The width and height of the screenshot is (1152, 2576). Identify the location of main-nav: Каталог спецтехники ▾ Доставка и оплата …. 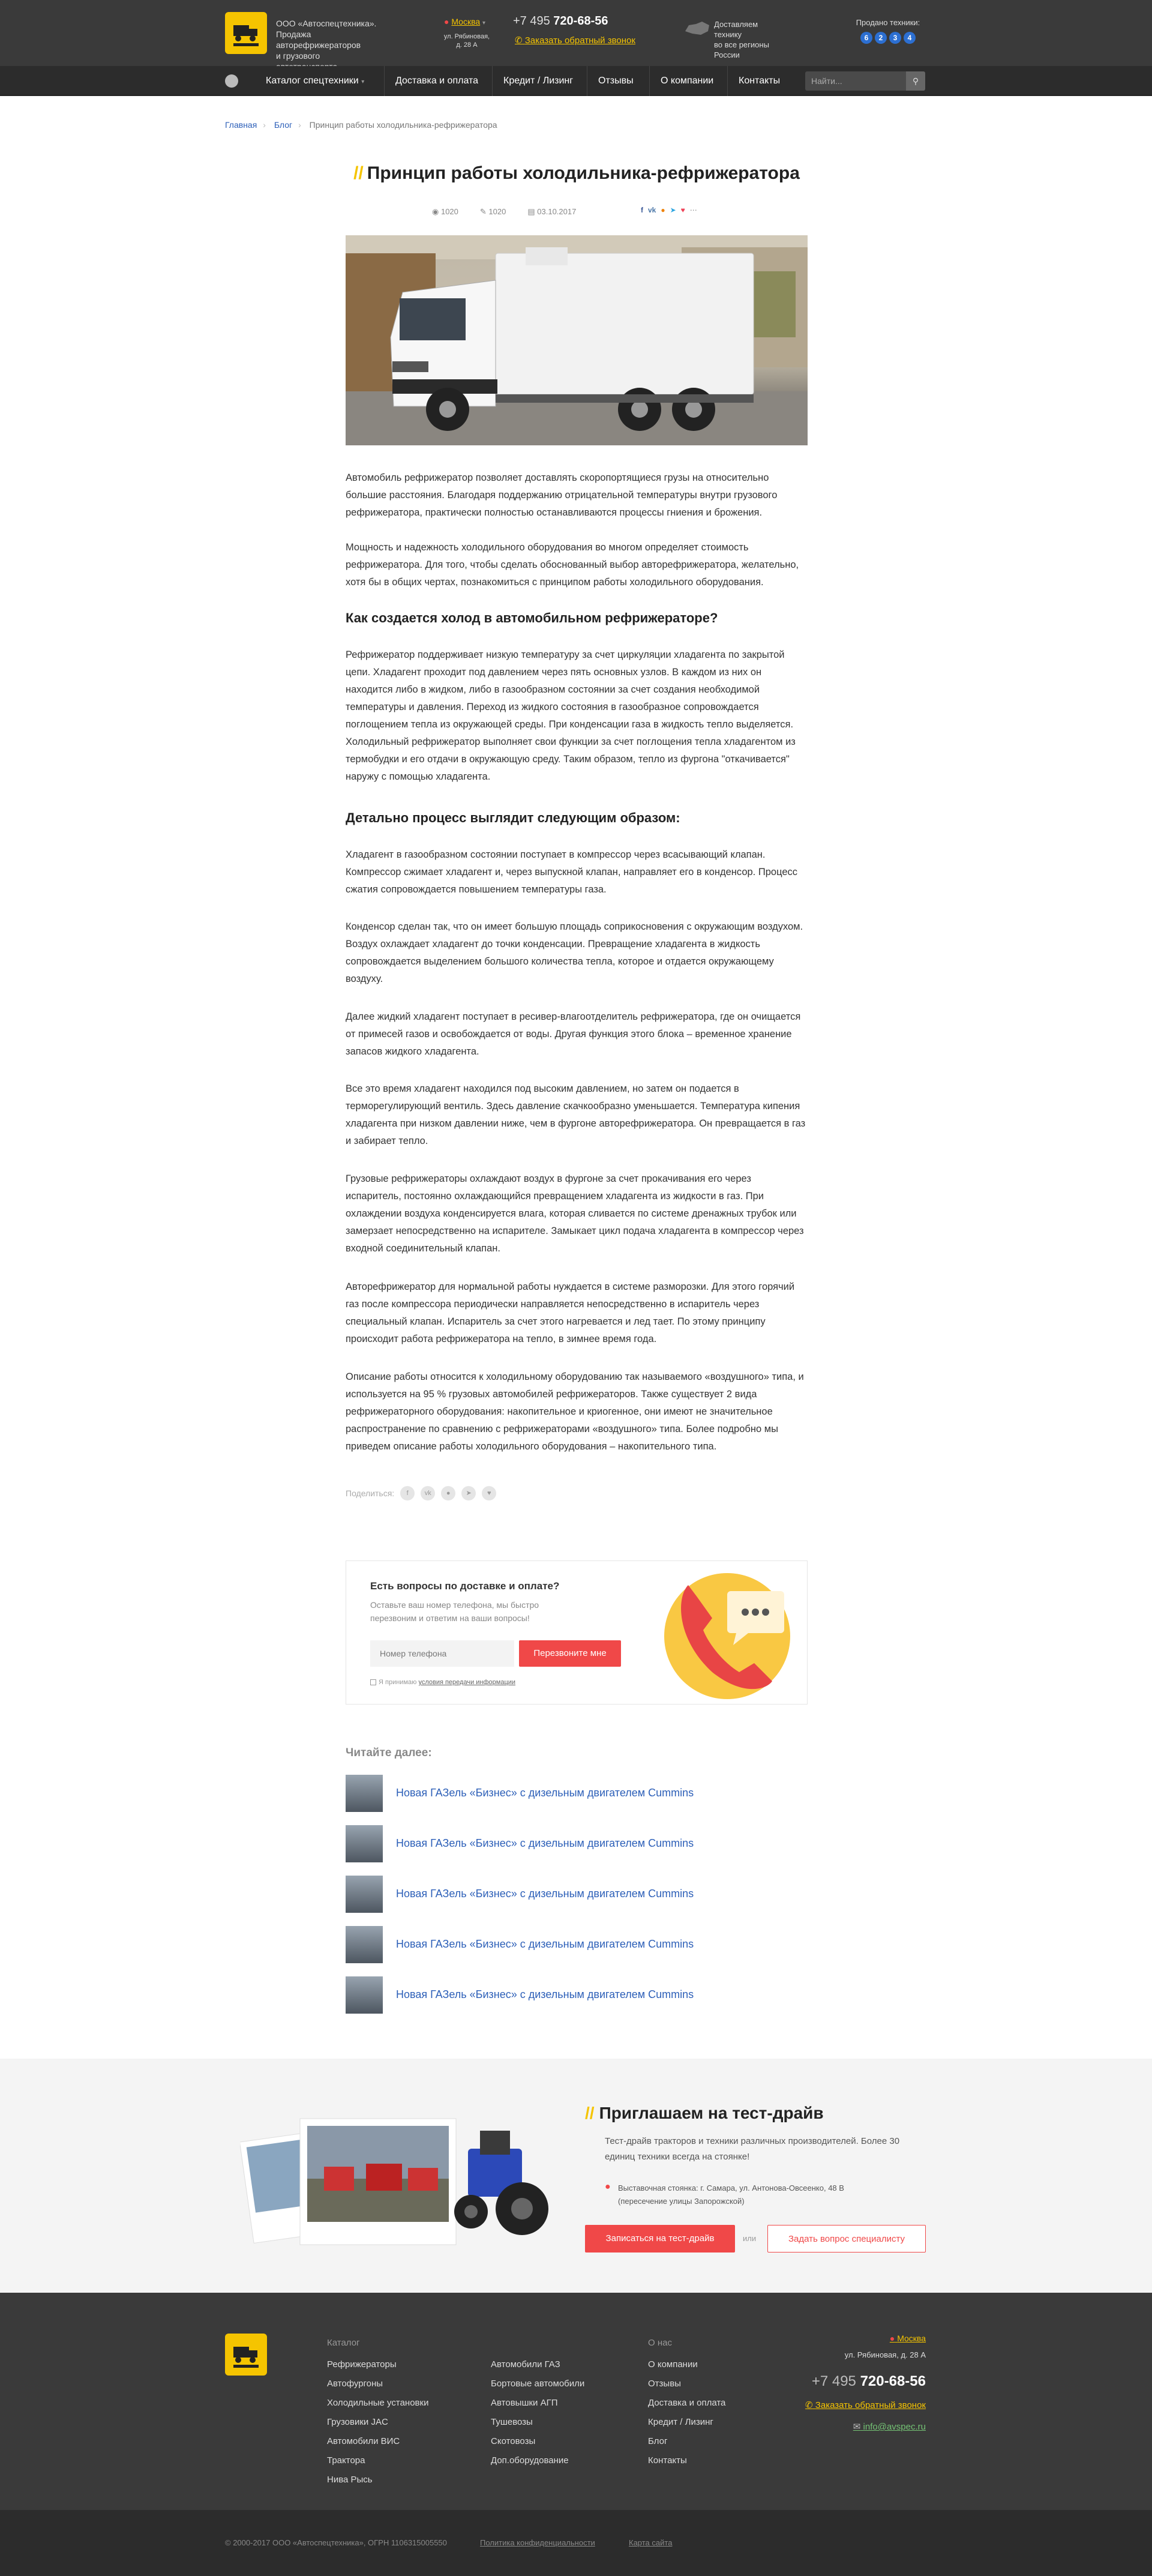
(576, 81).